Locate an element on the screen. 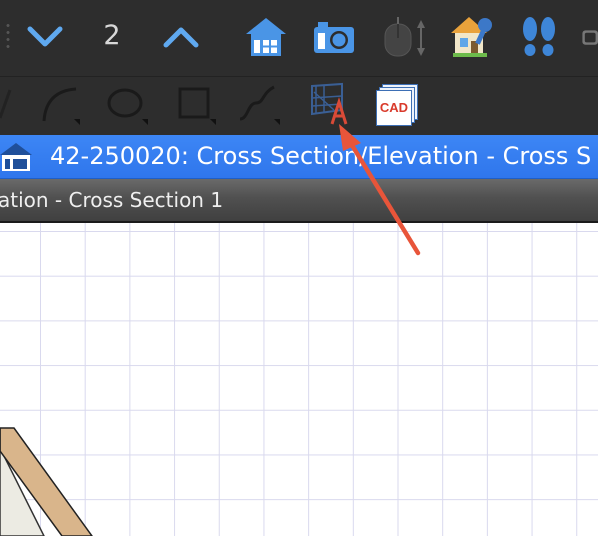 The width and height of the screenshot is (598, 536). chevron-up-icon is located at coordinates (181, 37).